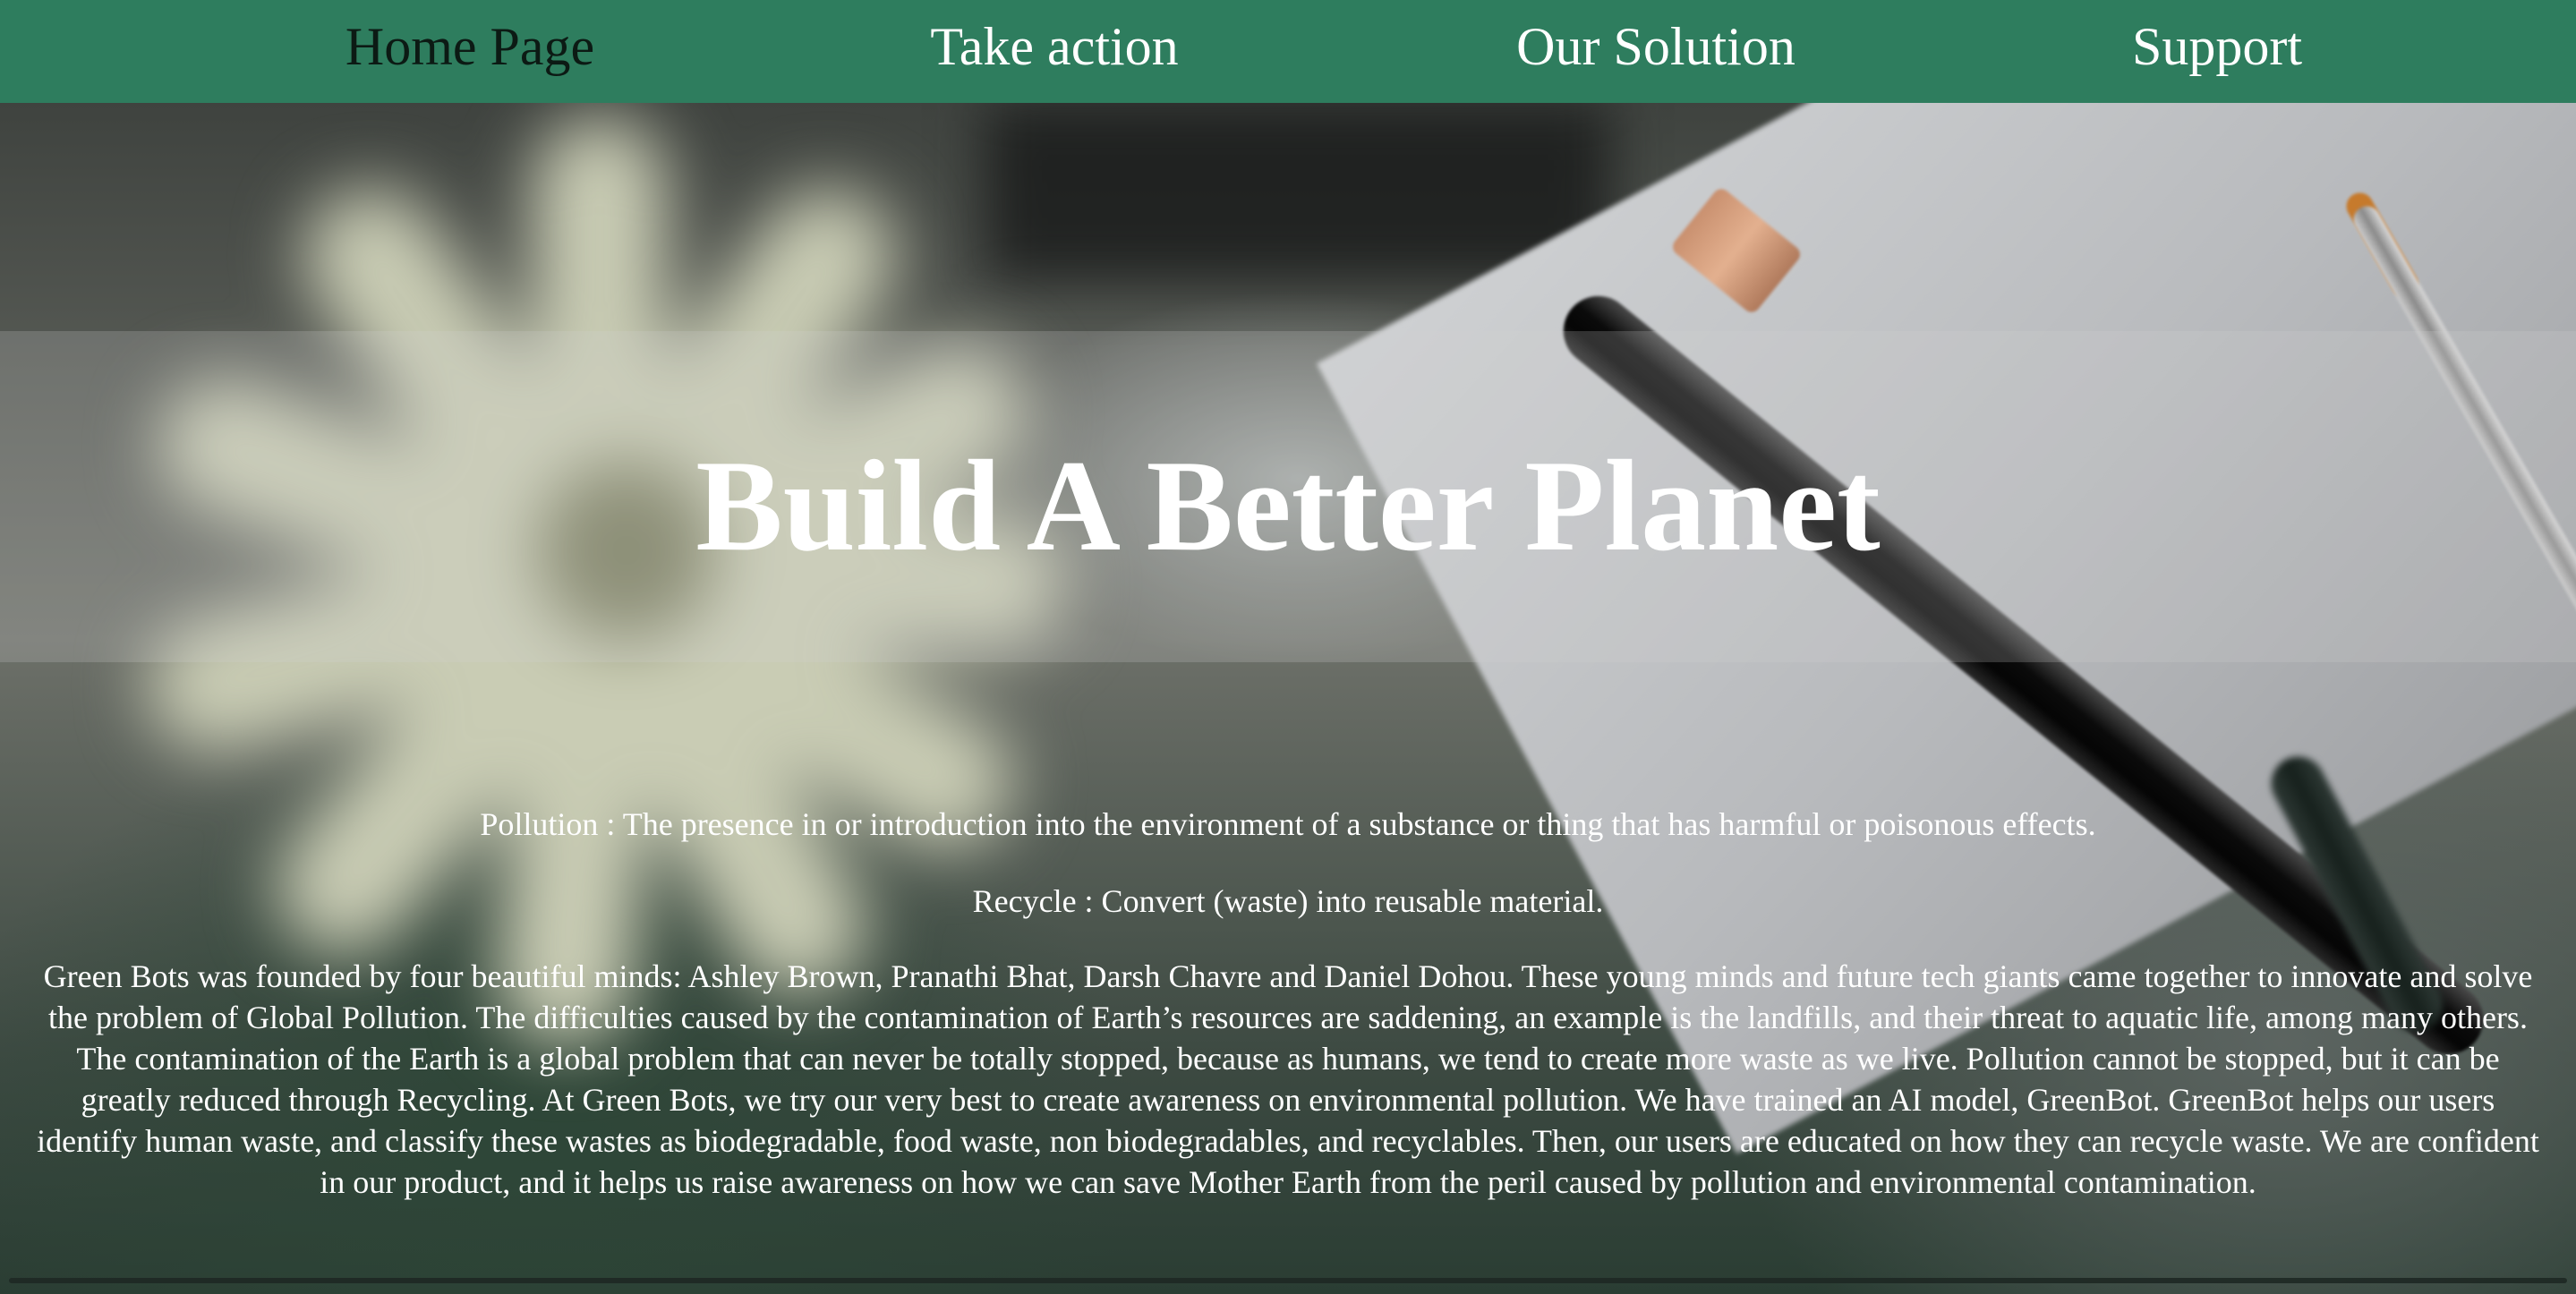 Image resolution: width=2576 pixels, height=1294 pixels. I want to click on hero-title: Build A Better Planet, so click(1288, 505).